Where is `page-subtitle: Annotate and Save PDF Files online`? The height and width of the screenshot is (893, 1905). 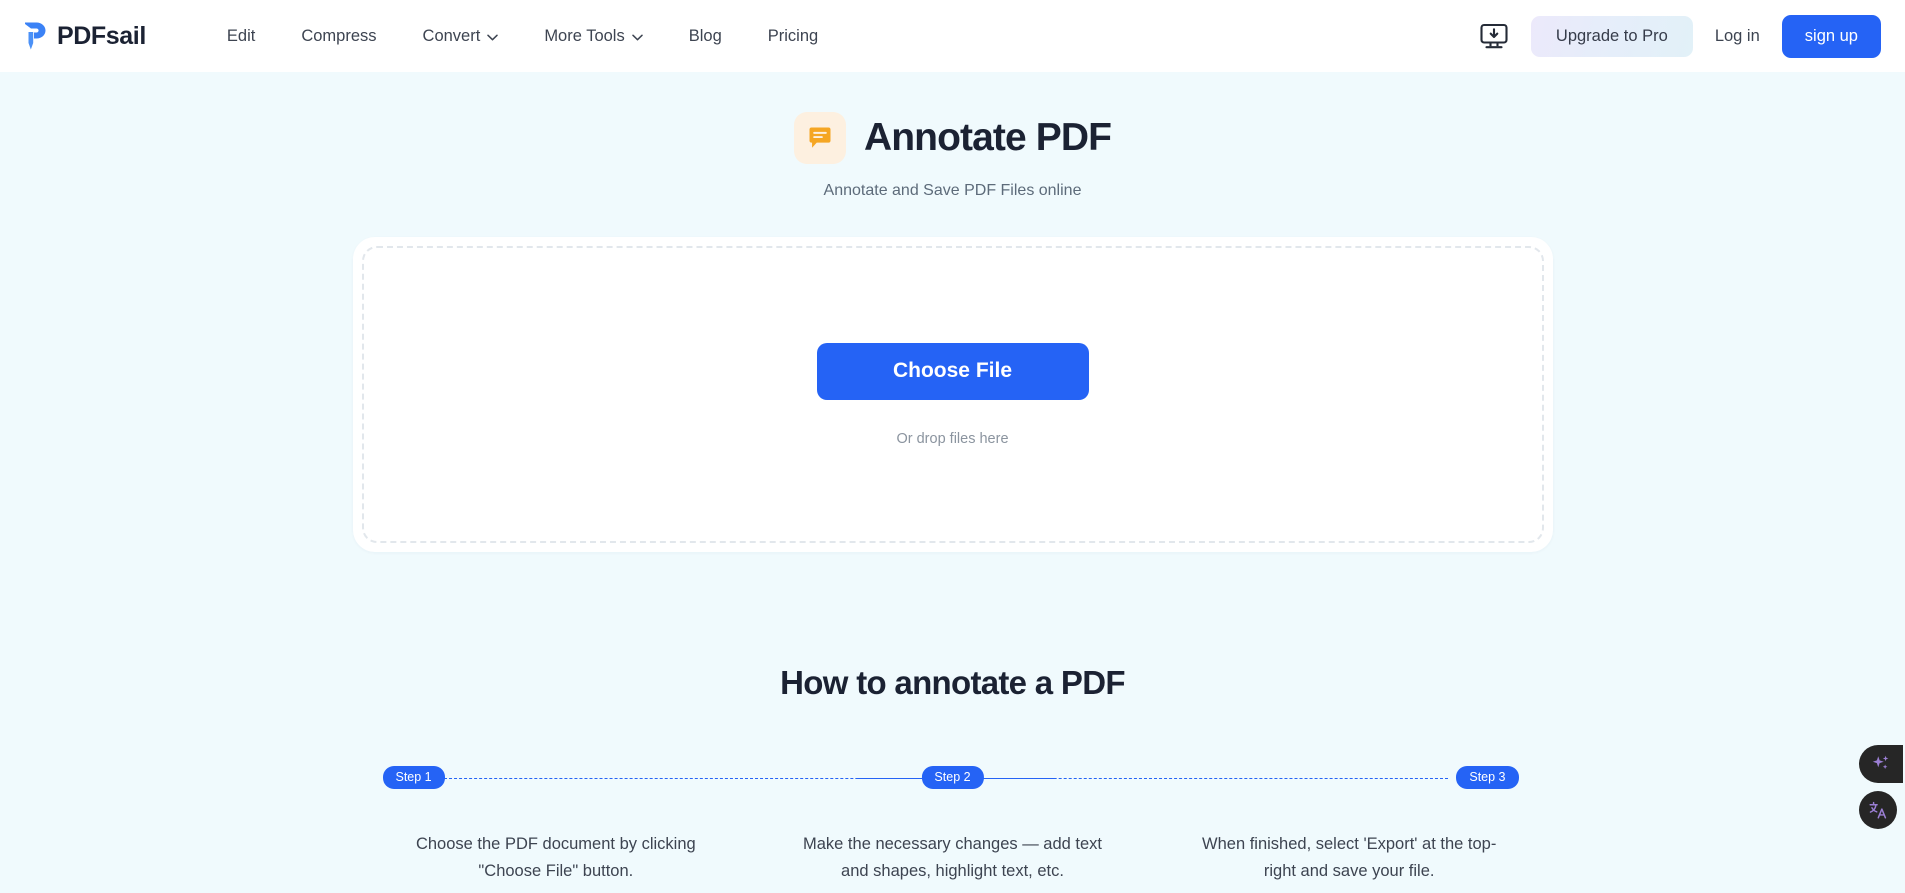
page-subtitle: Annotate and Save PDF Files online is located at coordinates (952, 190).